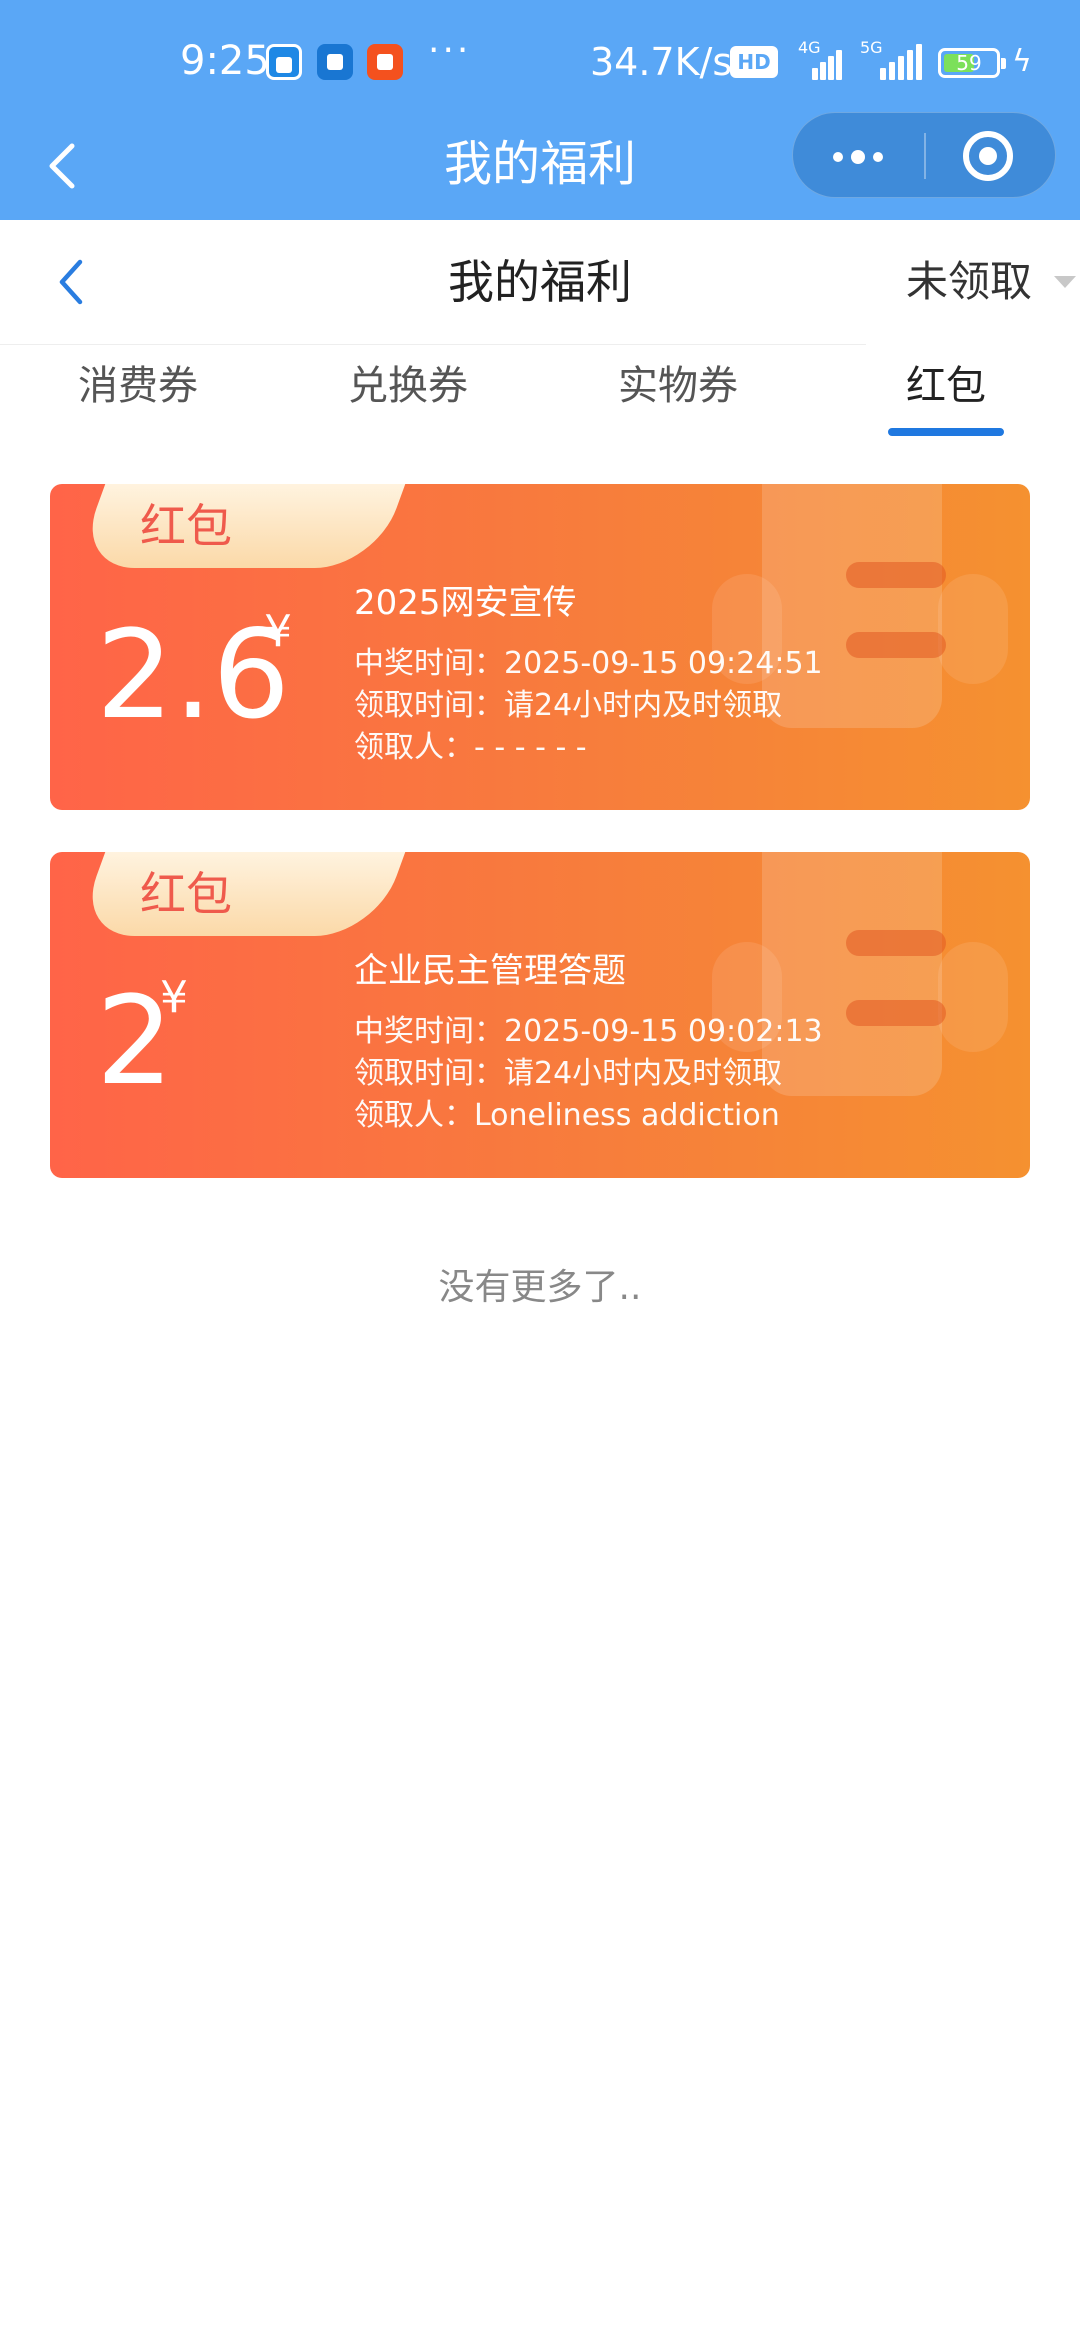 The height and width of the screenshot is (2340, 1080). What do you see at coordinates (540, 395) in the screenshot?
I see `coupon-tabs: 消费券 兑换券 实物券 红包` at bounding box center [540, 395].